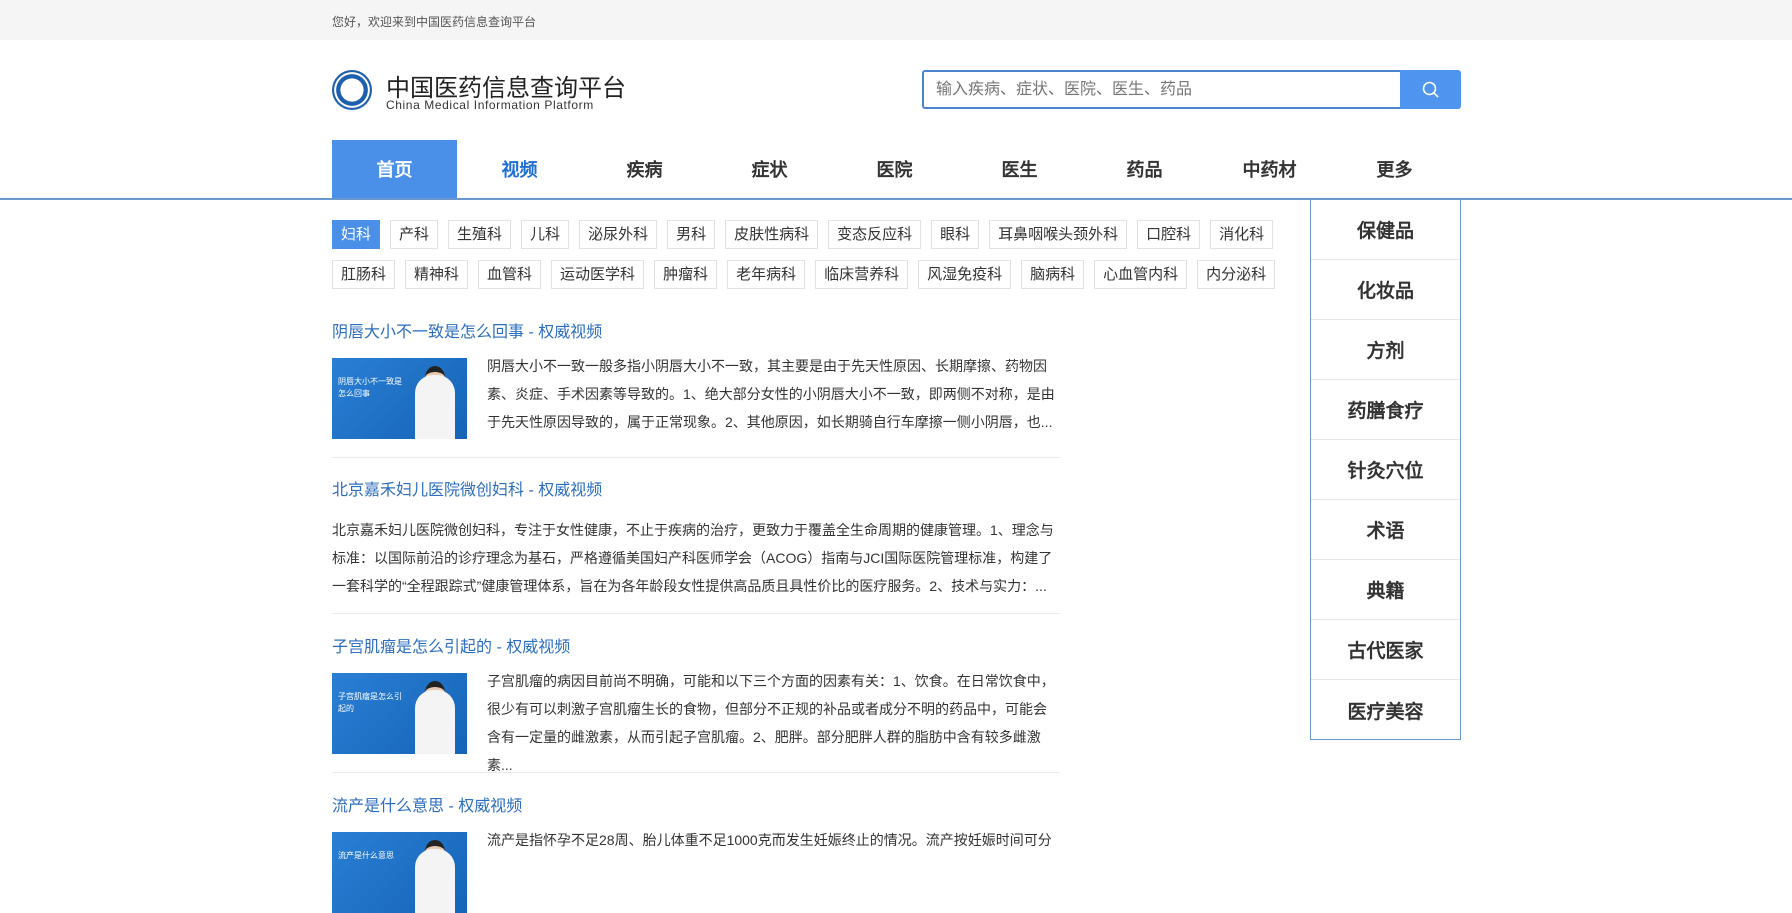 The image size is (1792, 913). I want to click on department-tag: 心血管内科, so click(1141, 274).